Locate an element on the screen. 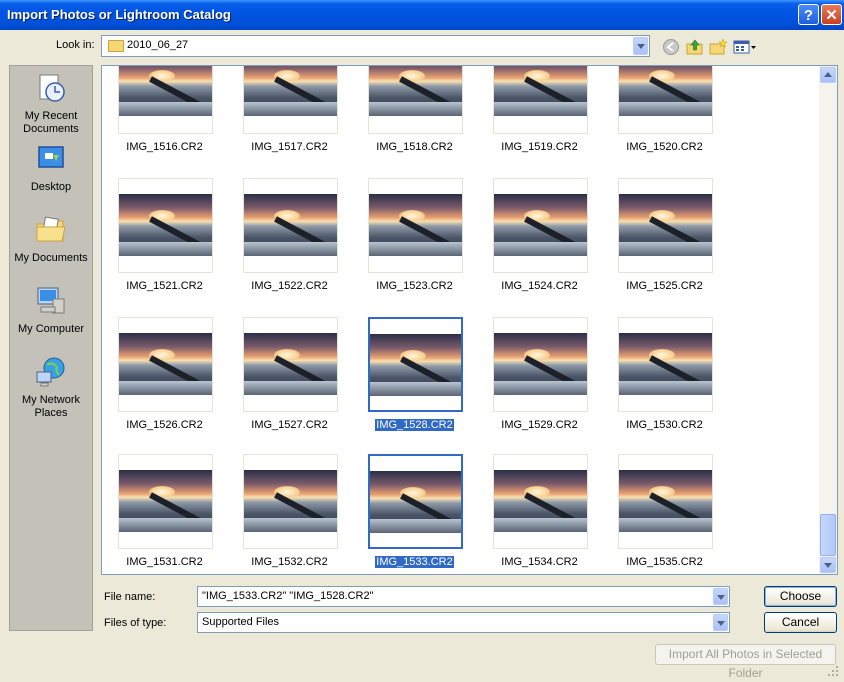  file-name-label: IMG_1525.CR2 is located at coordinates (664, 286).